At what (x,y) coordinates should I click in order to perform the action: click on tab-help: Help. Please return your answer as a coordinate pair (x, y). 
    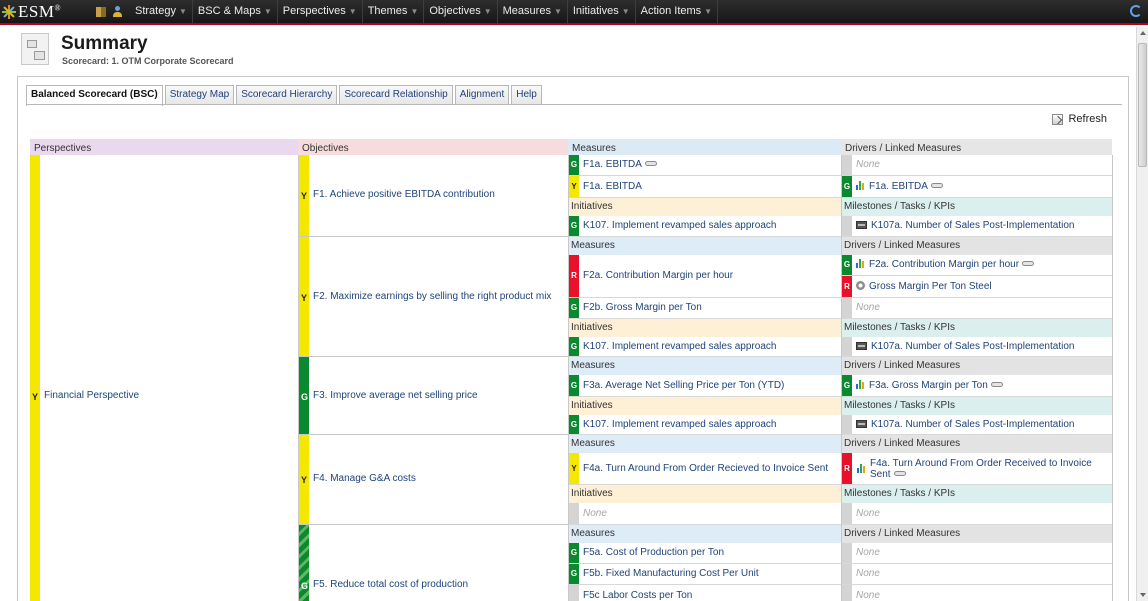
    Looking at the image, I should click on (526, 95).